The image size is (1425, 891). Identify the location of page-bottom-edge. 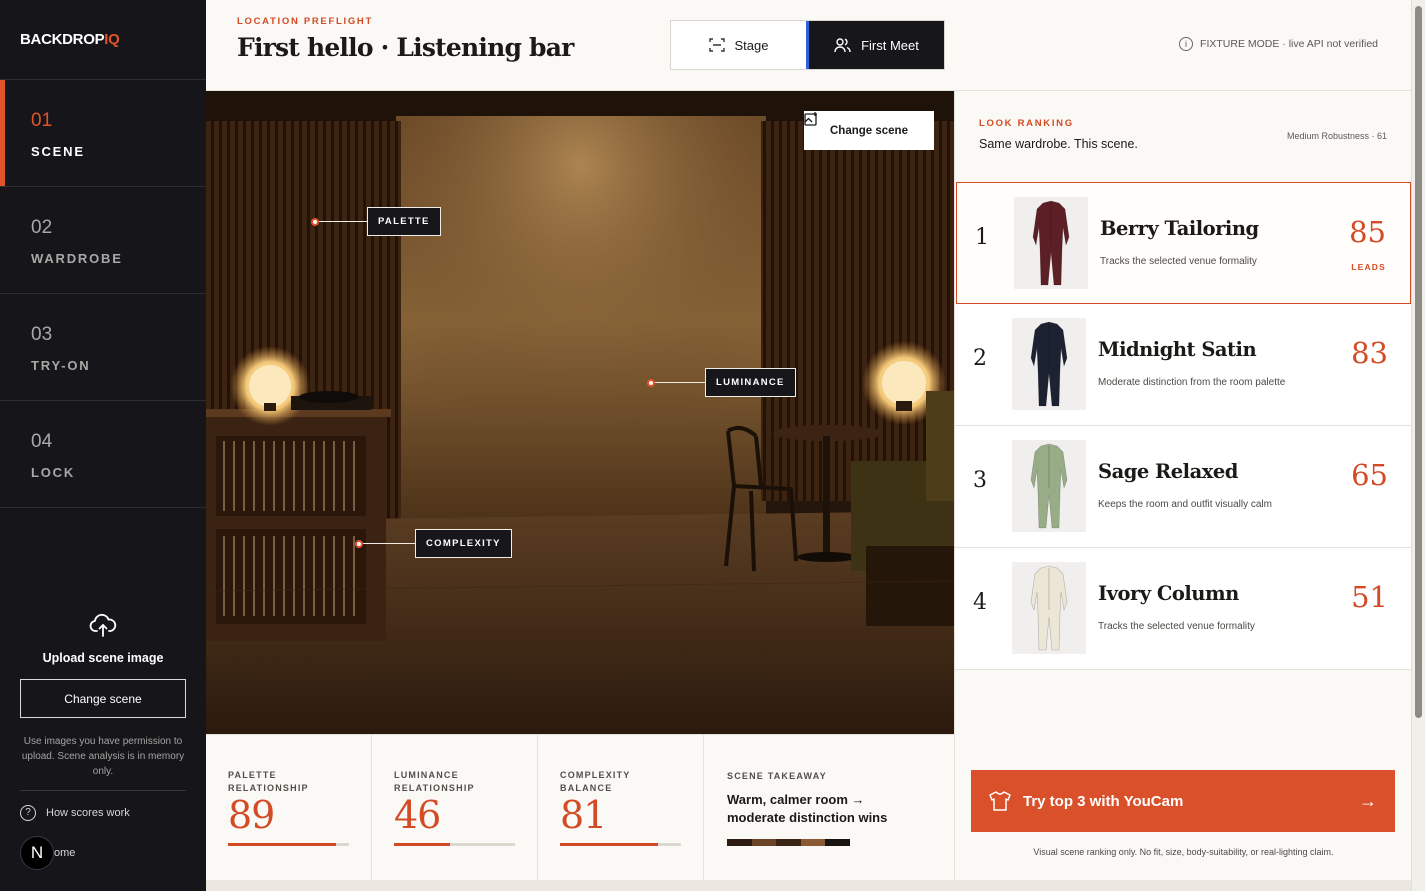
(808, 885).